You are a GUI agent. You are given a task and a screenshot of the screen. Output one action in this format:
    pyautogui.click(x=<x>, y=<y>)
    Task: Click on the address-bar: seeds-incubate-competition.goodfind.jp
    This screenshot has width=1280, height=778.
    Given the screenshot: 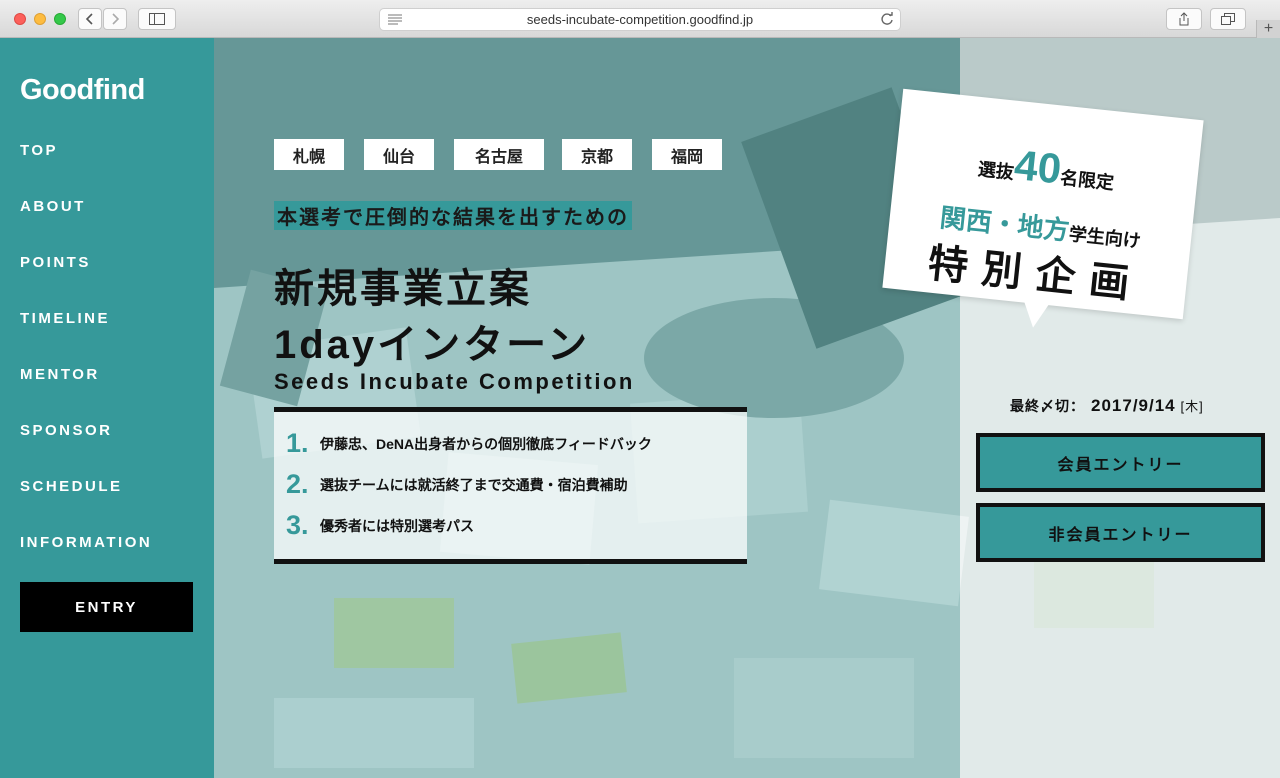 What is the action you would take?
    pyautogui.click(x=640, y=19)
    